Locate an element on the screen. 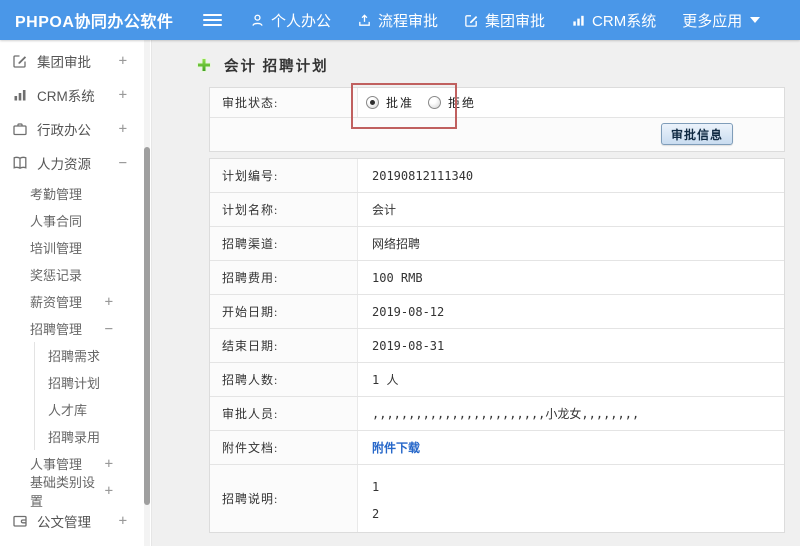 This screenshot has height=546, width=800. table-row: 招聘人数: 1 人 is located at coordinates (497, 380).